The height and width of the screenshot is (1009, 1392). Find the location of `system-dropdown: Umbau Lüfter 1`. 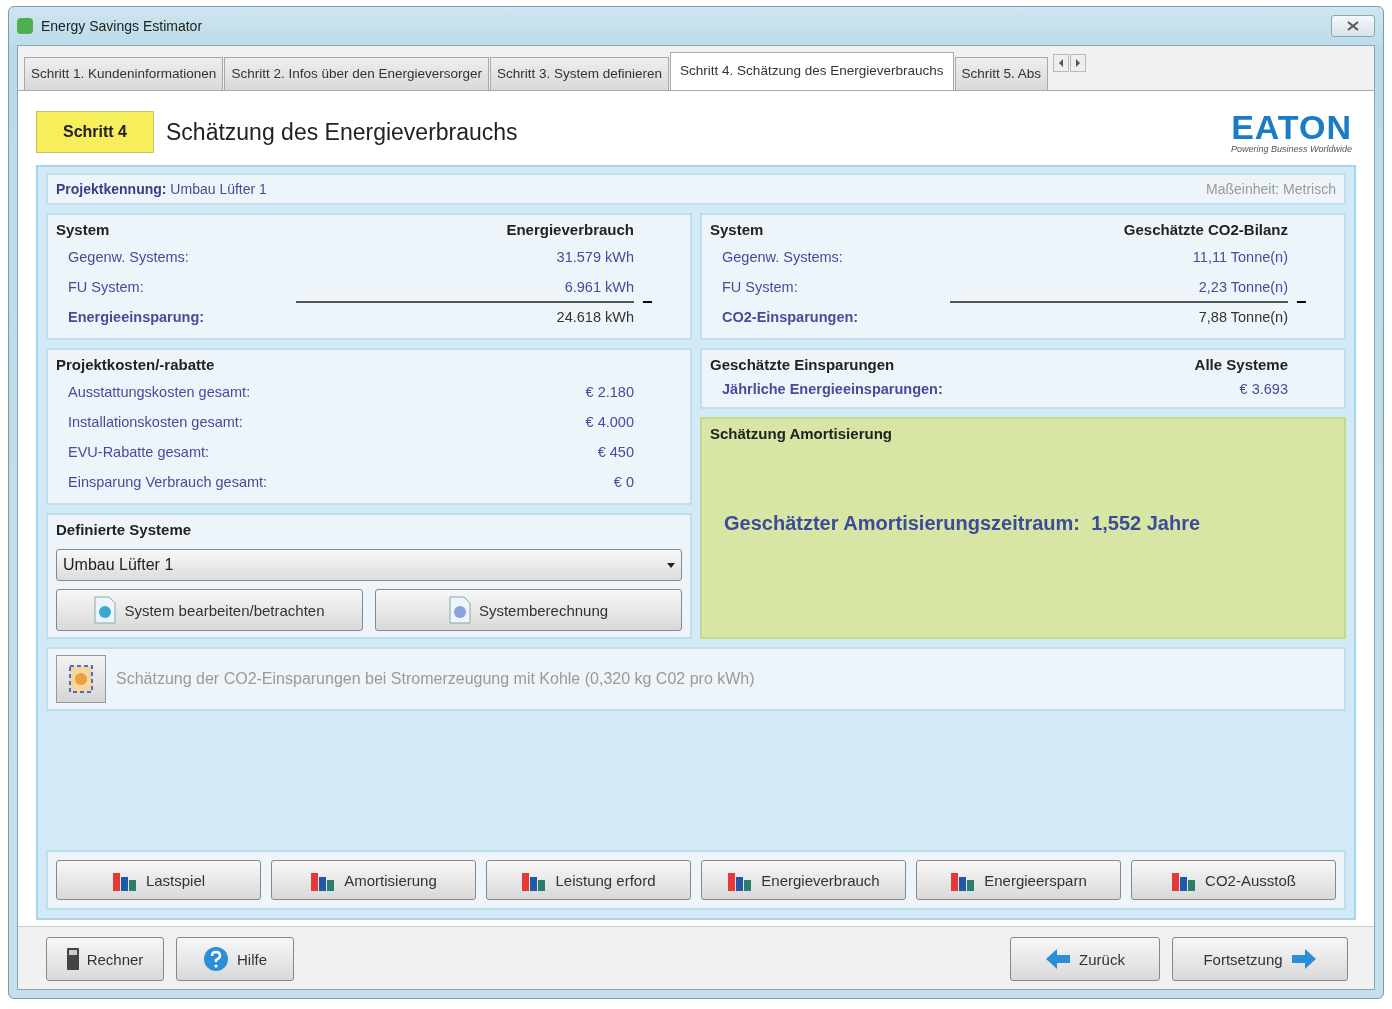

system-dropdown: Umbau Lüfter 1 is located at coordinates (369, 565).